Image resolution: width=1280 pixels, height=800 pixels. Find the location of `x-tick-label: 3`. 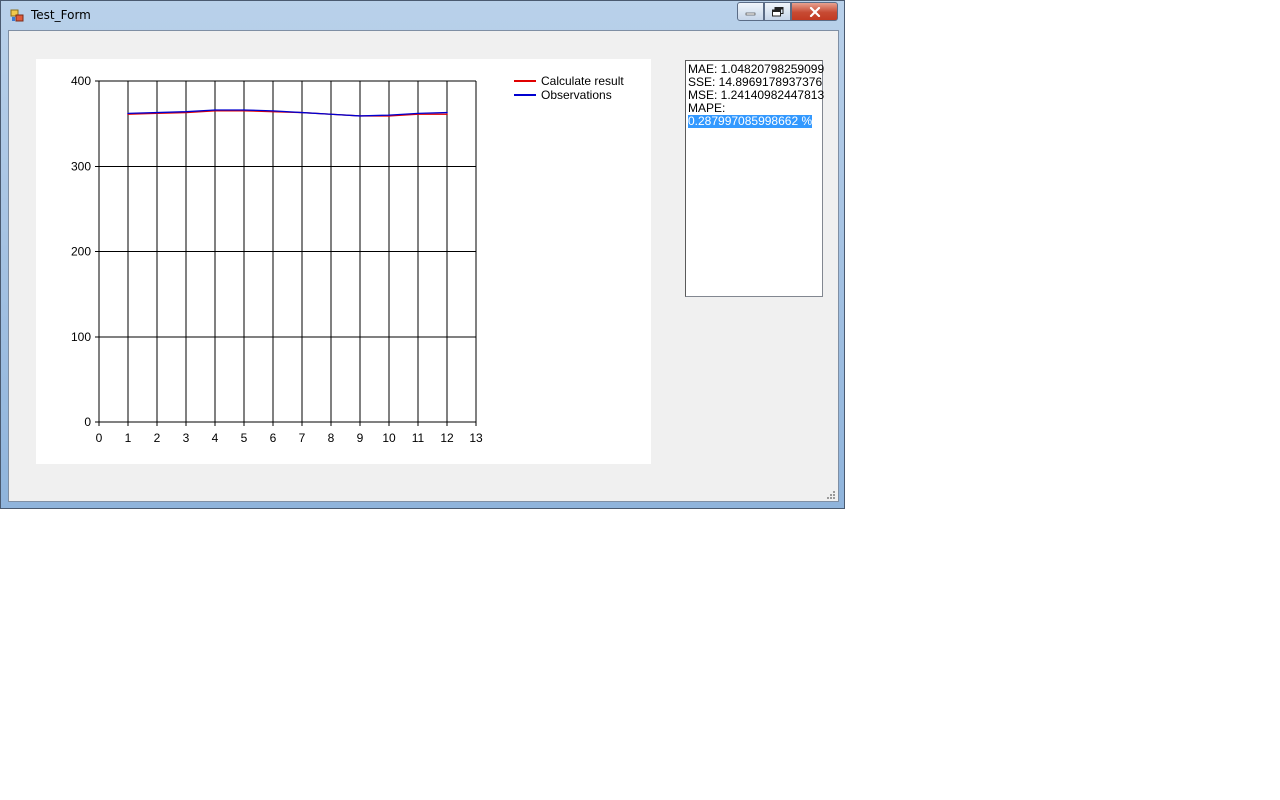

x-tick-label: 3 is located at coordinates (186, 438).